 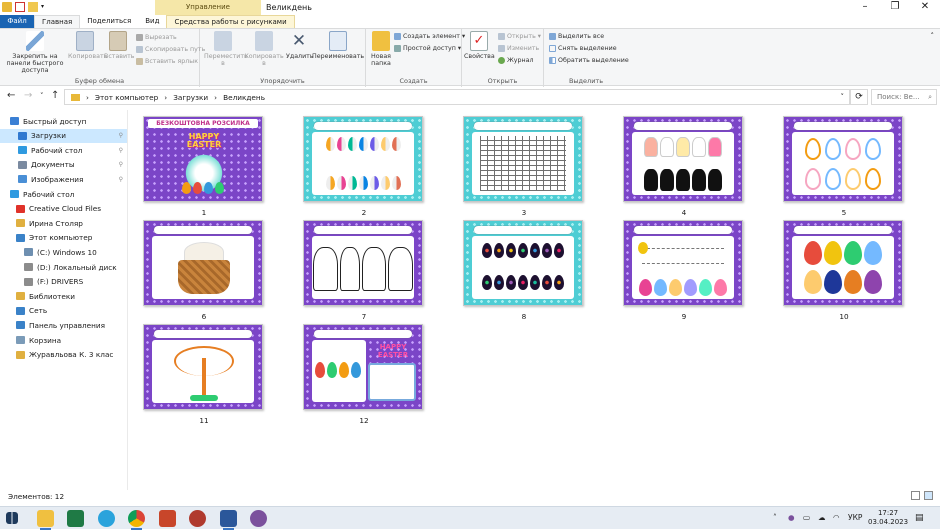 I want to click on new-item-button: Создать элемент ▾, so click(x=429, y=36).